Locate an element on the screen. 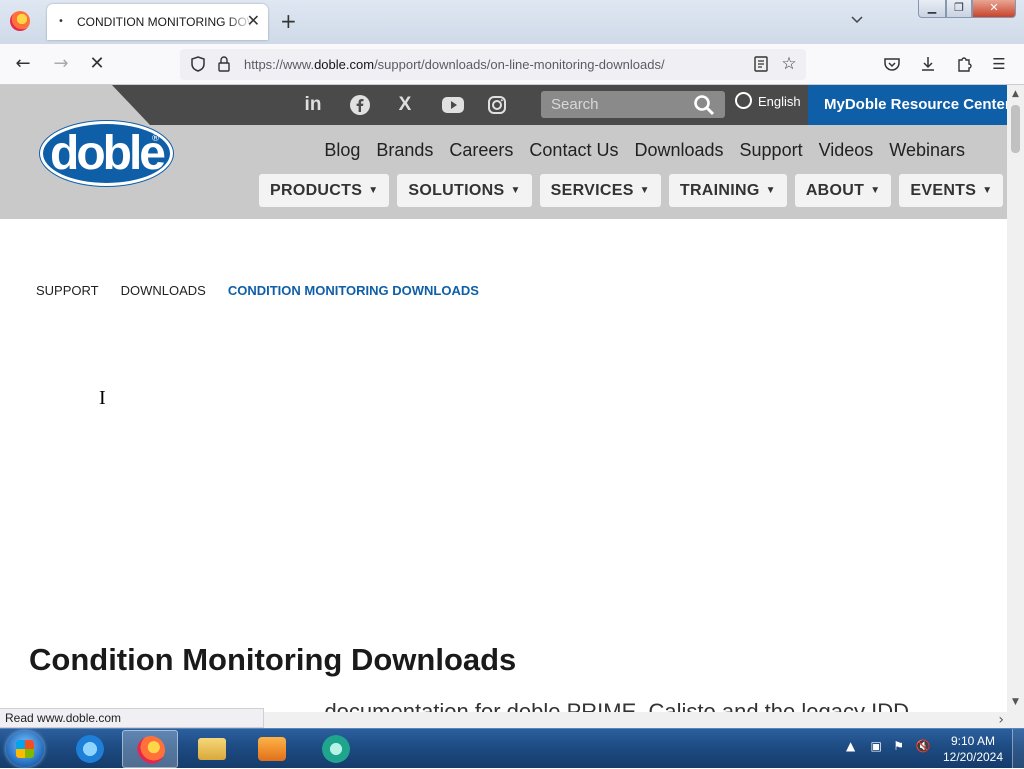  text-cursor-icon: I is located at coordinates (102, 398).